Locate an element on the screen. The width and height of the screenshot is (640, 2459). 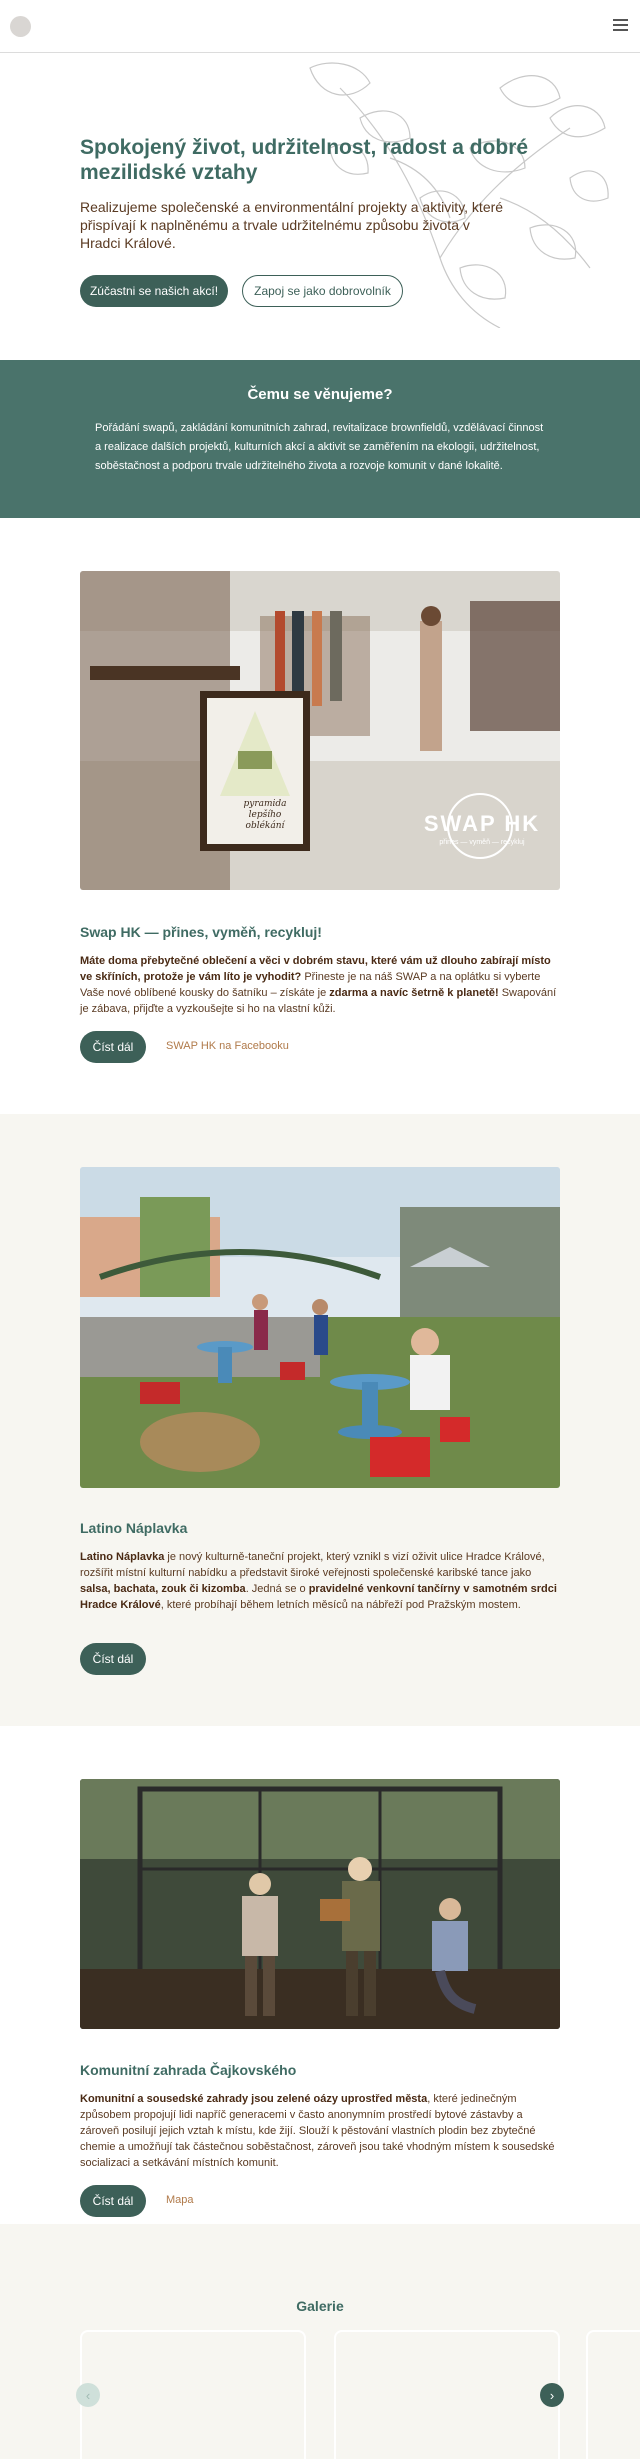
garden-read-more-button: Číst dál is located at coordinates (113, 2201).